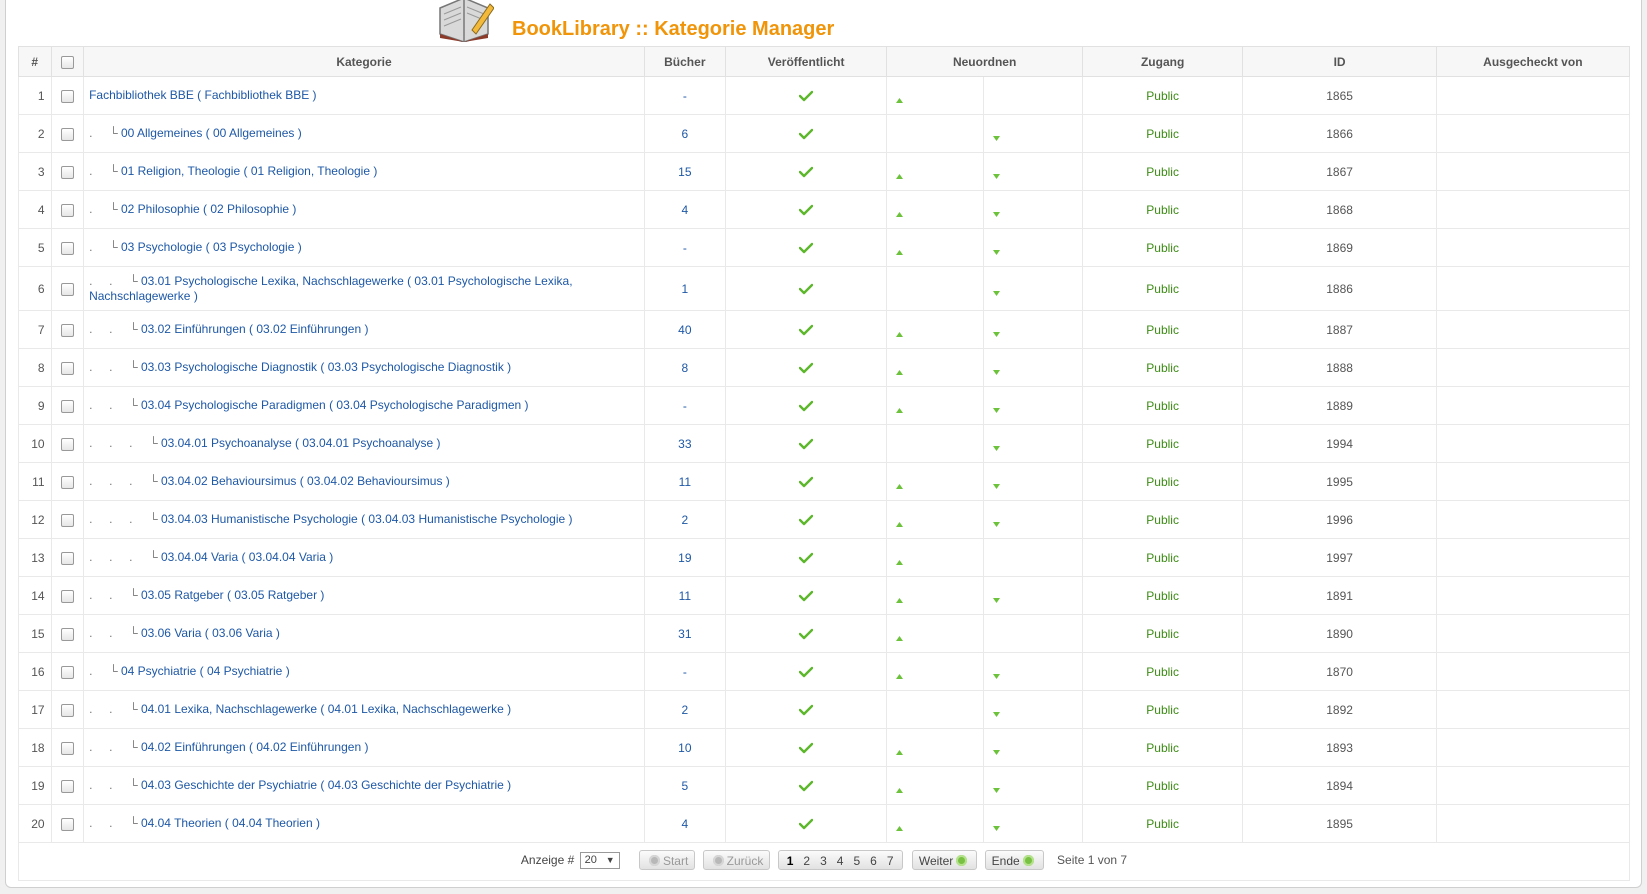 The image size is (1647, 894). Describe the element at coordinates (790, 861) in the screenshot. I see `page-link: 1` at that location.